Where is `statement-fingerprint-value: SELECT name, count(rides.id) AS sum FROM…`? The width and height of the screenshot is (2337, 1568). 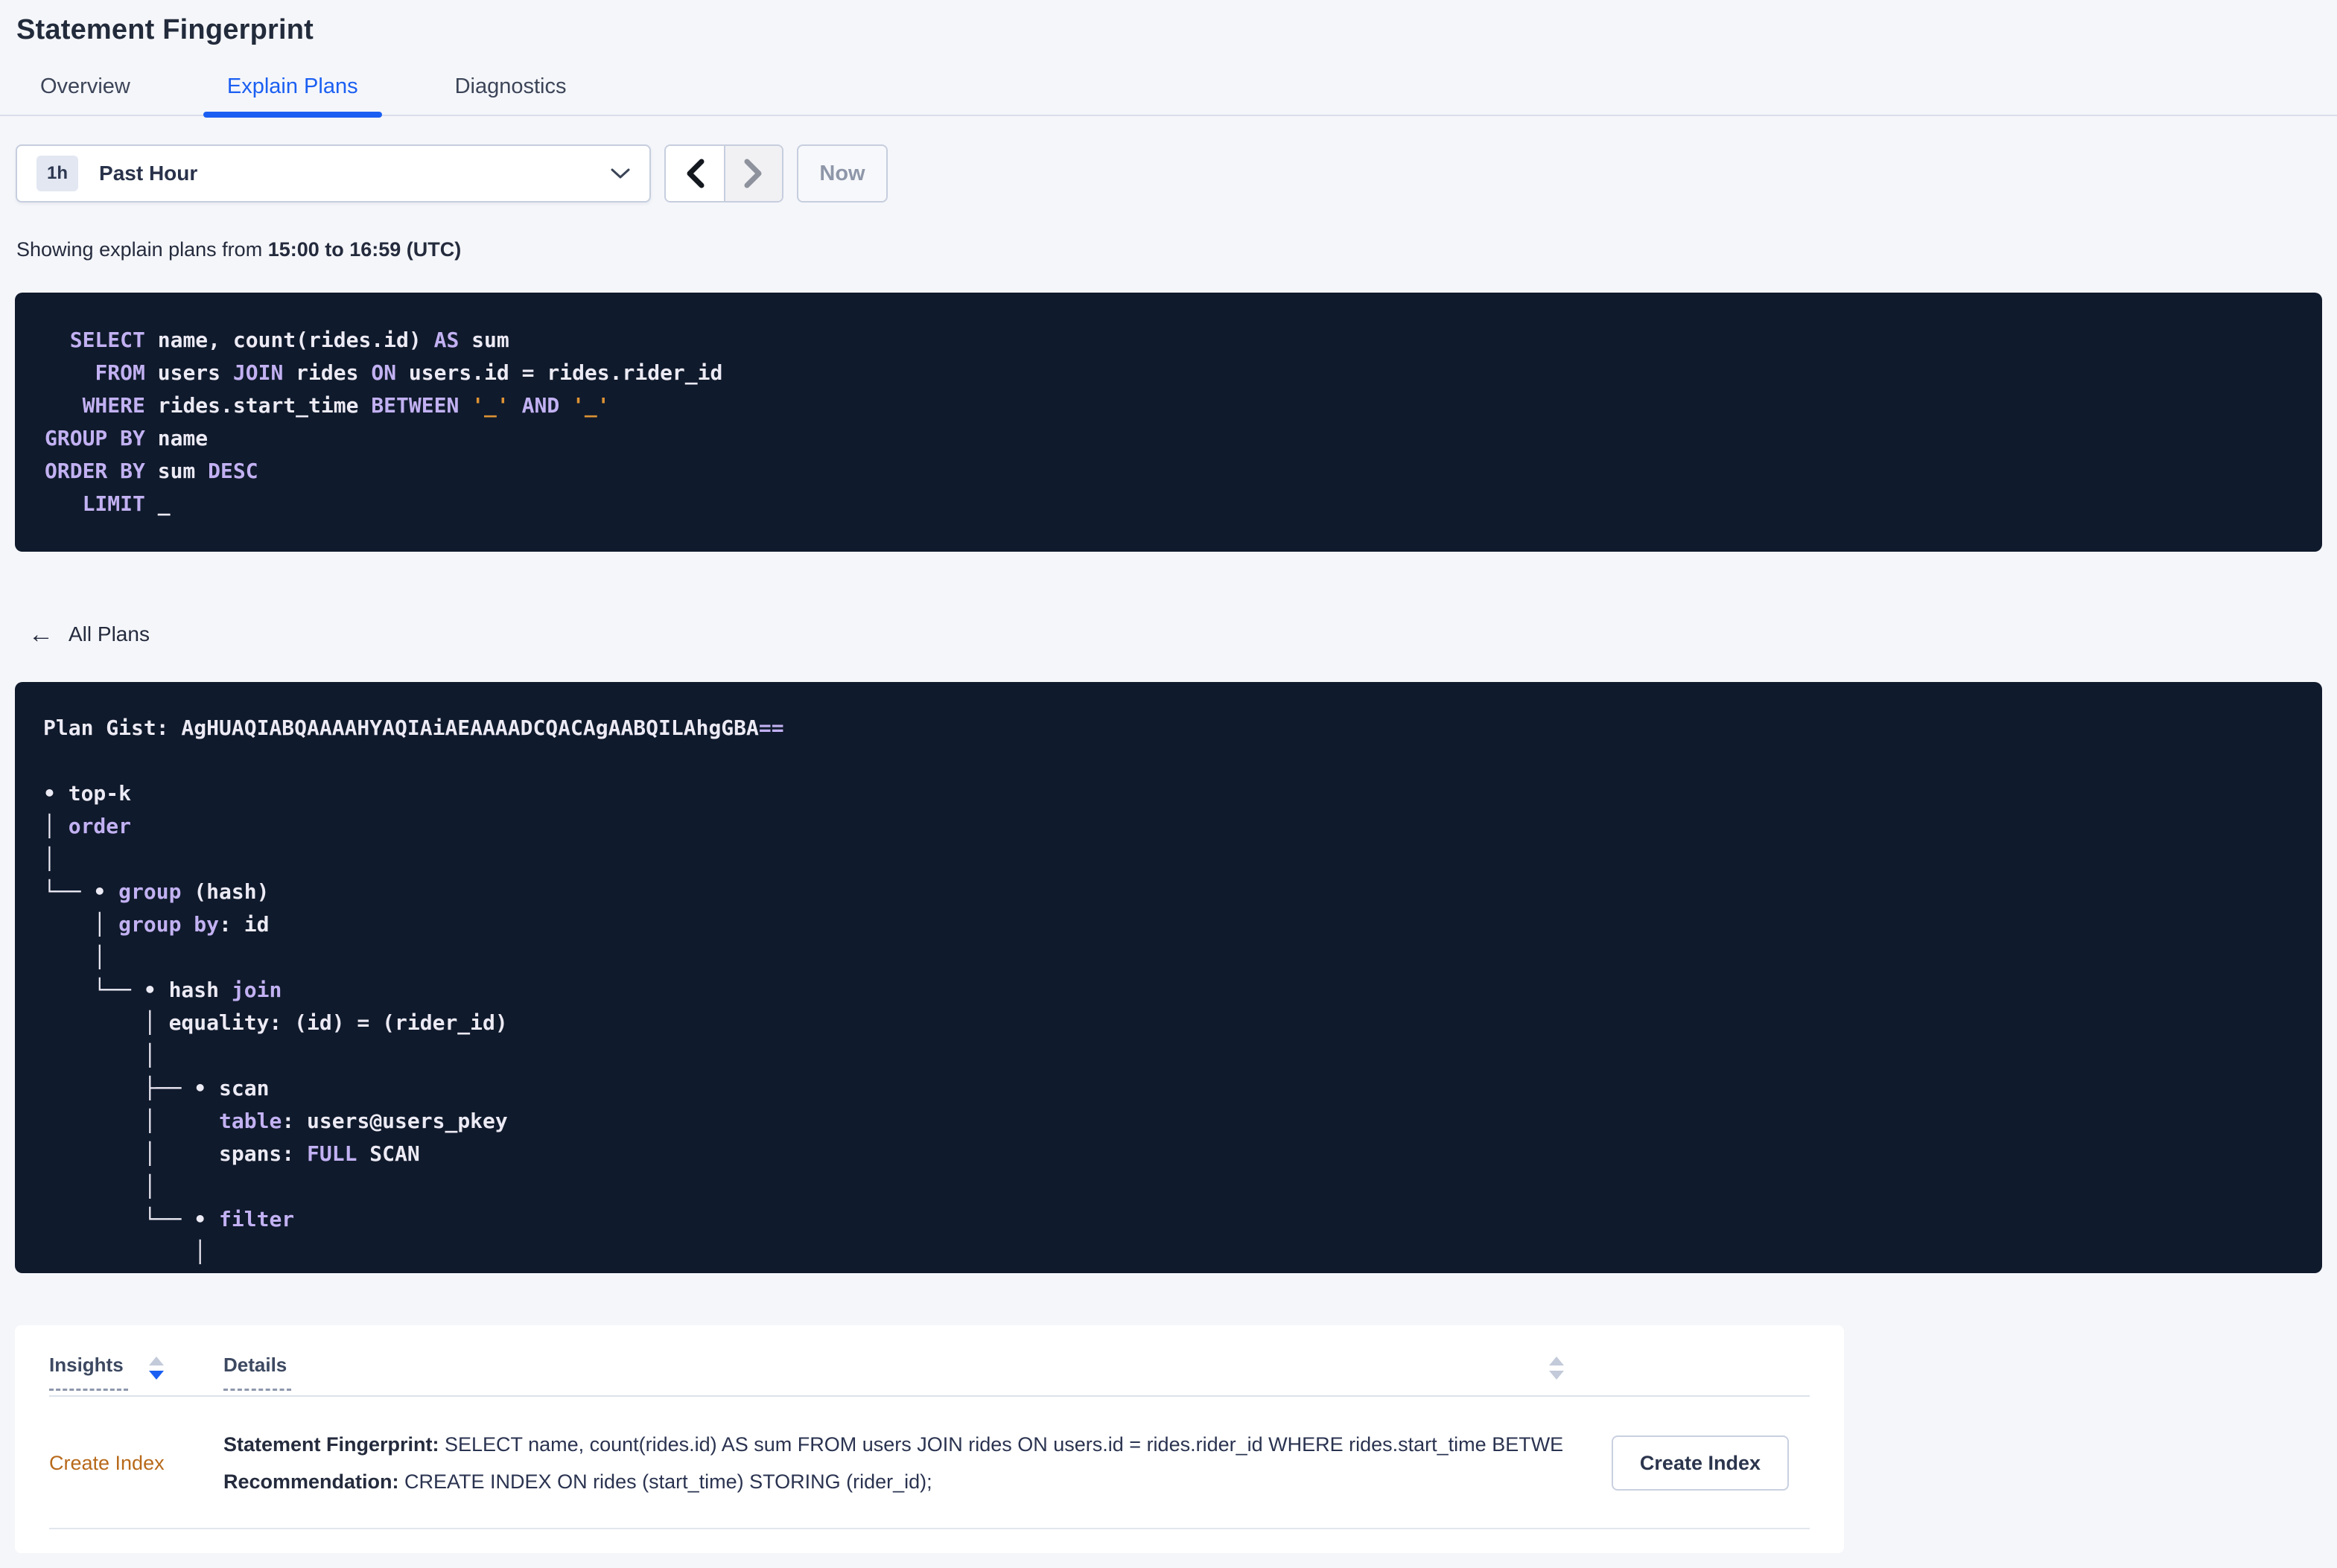 statement-fingerprint-value: SELECT name, count(rides.id) AS sum FROM… is located at coordinates (1001, 1444).